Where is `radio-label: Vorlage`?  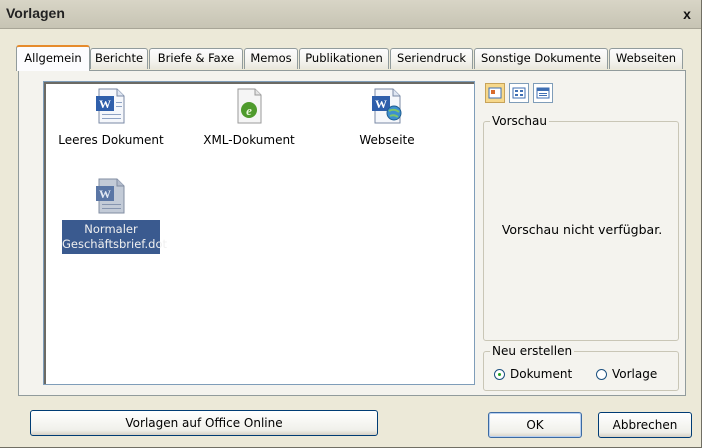 radio-label: Vorlage is located at coordinates (635, 374).